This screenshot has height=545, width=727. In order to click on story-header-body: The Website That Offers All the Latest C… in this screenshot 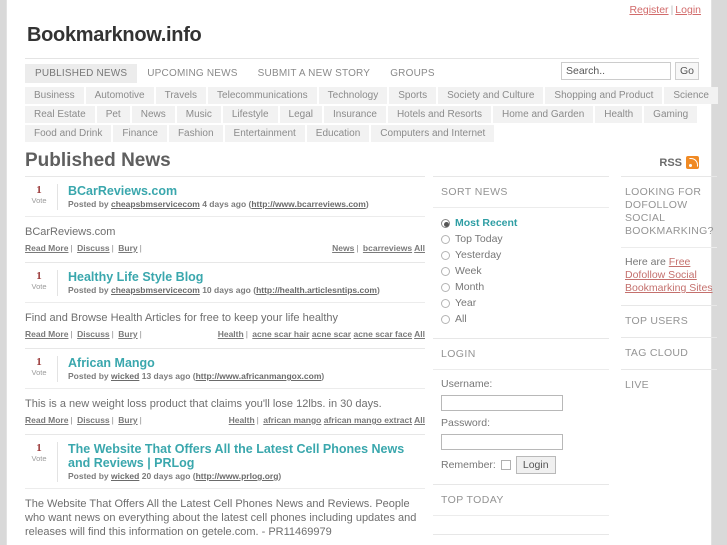, I will do `click(241, 462)`.